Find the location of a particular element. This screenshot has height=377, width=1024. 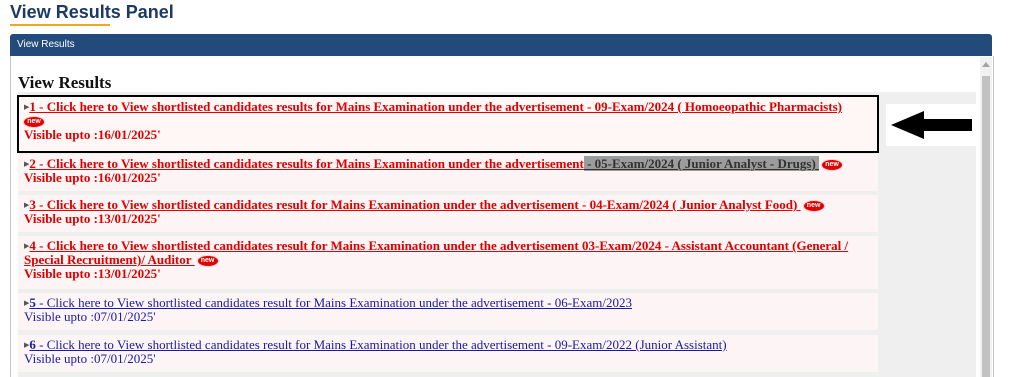

panel-header: View Results is located at coordinates (501, 45).